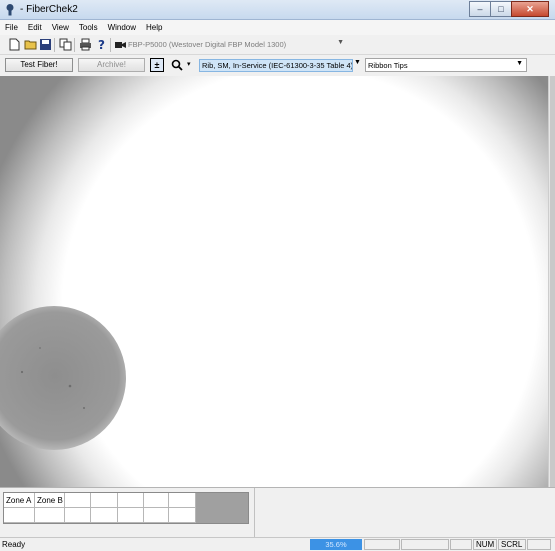 This screenshot has width=555, height=551. What do you see at coordinates (122, 27) in the screenshot?
I see `menu-window: Window` at bounding box center [122, 27].